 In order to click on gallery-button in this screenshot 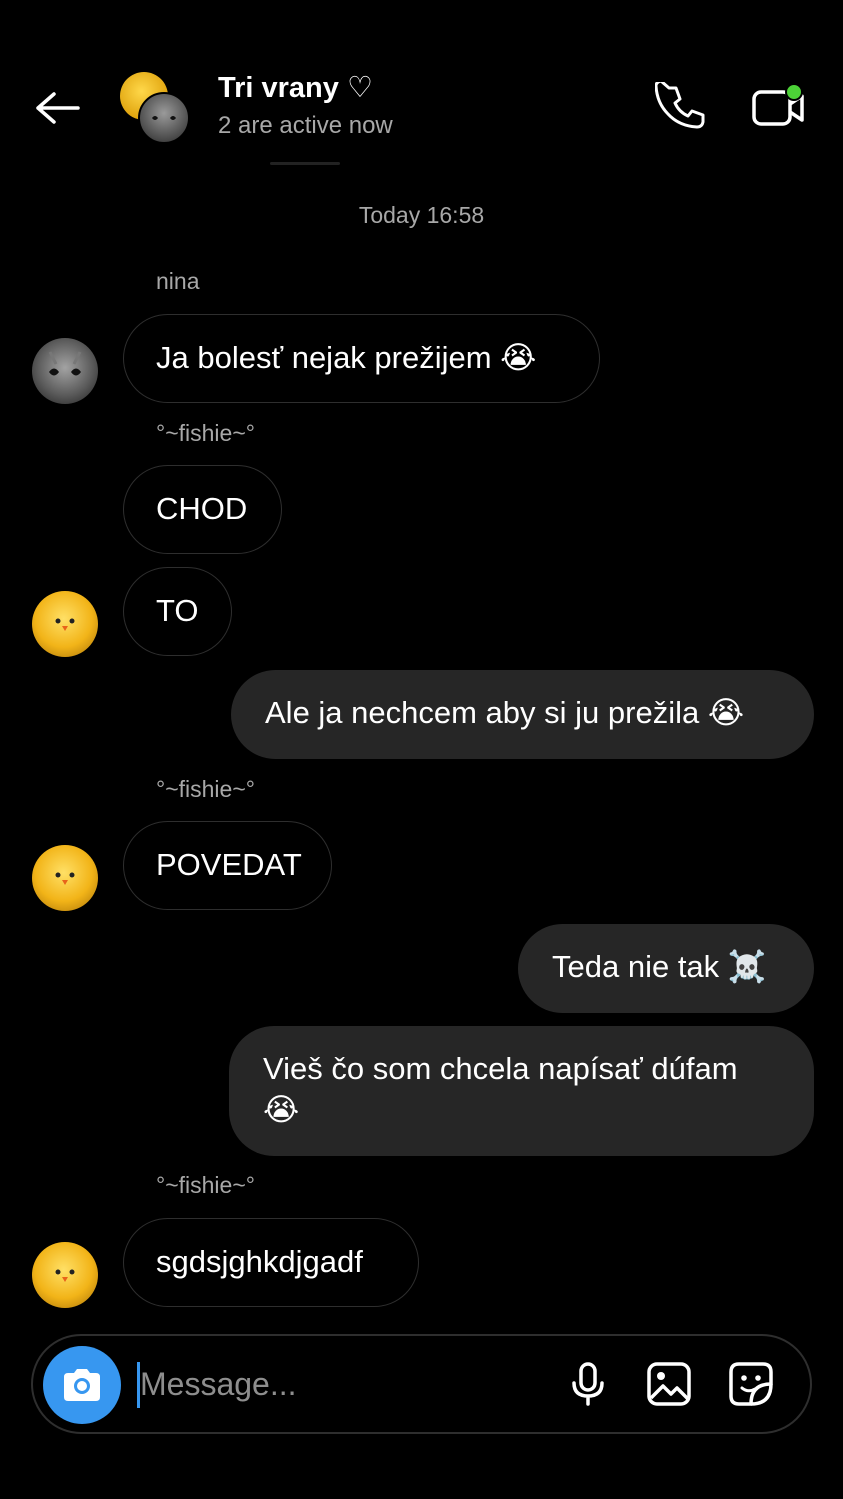, I will do `click(669, 1384)`.